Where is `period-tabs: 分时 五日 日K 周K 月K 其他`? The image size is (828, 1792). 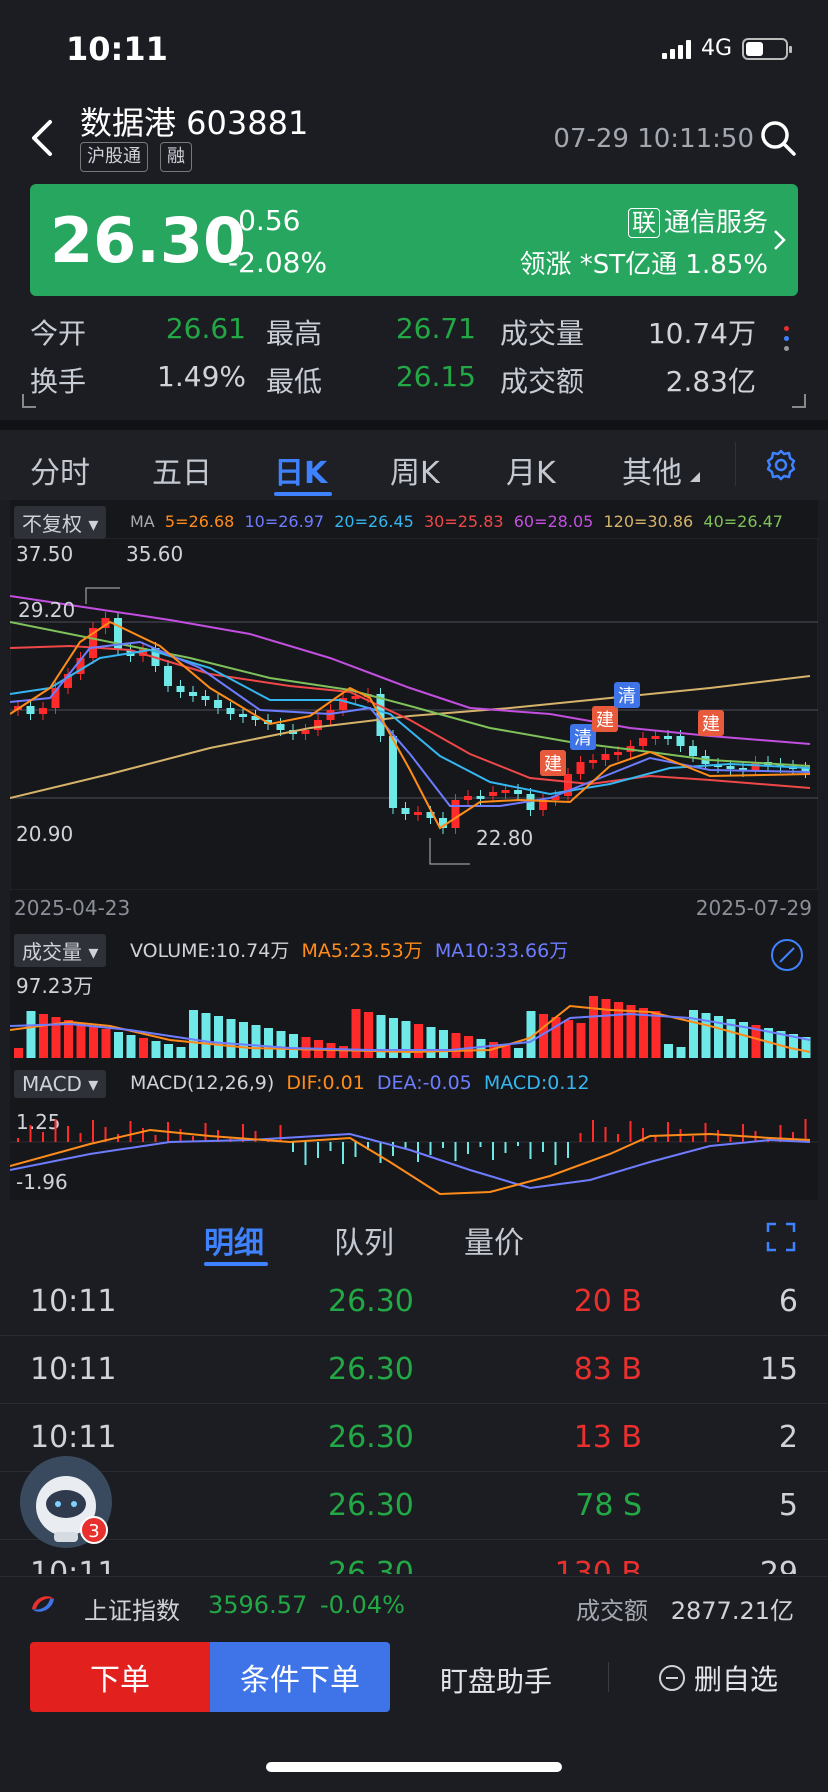
period-tabs: 分时 五日 日K 周K 月K 其他 is located at coordinates (414, 465).